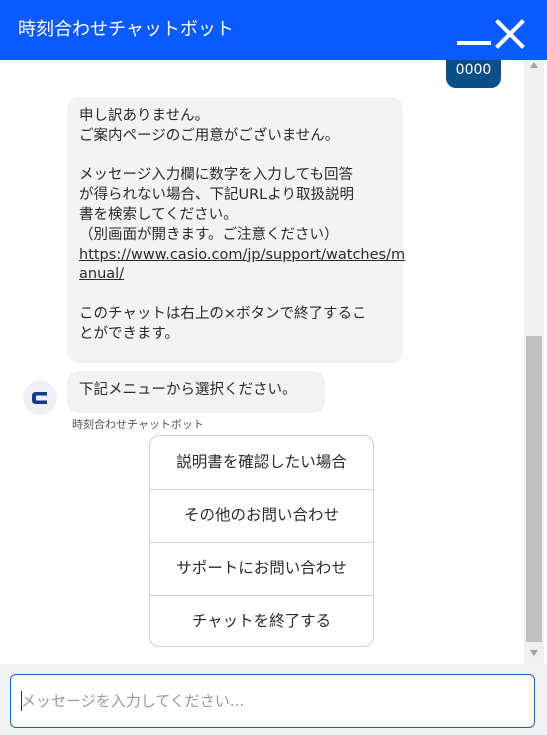  What do you see at coordinates (138, 424) in the screenshot?
I see `bot-name-label: 時刻合わせチャットボット` at bounding box center [138, 424].